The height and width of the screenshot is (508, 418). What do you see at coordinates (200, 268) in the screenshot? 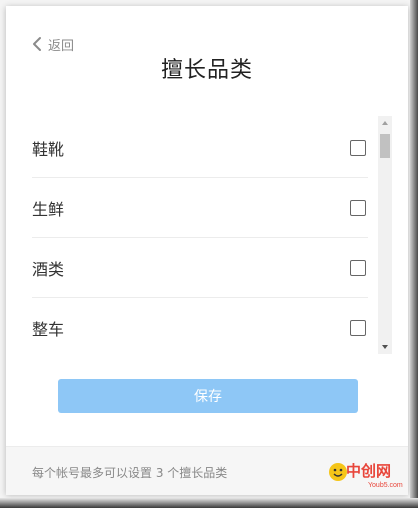
I see `list-item: 酒类` at bounding box center [200, 268].